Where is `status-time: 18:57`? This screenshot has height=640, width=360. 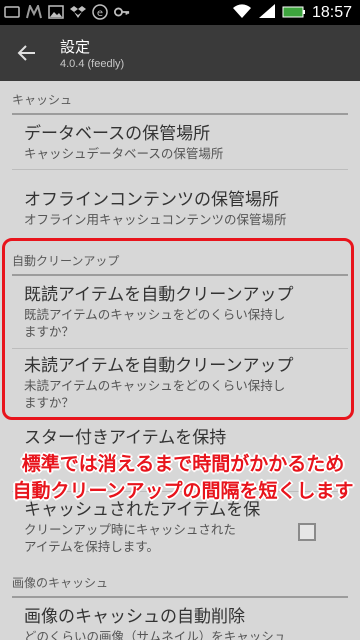
status-time: 18:57 is located at coordinates (331, 12).